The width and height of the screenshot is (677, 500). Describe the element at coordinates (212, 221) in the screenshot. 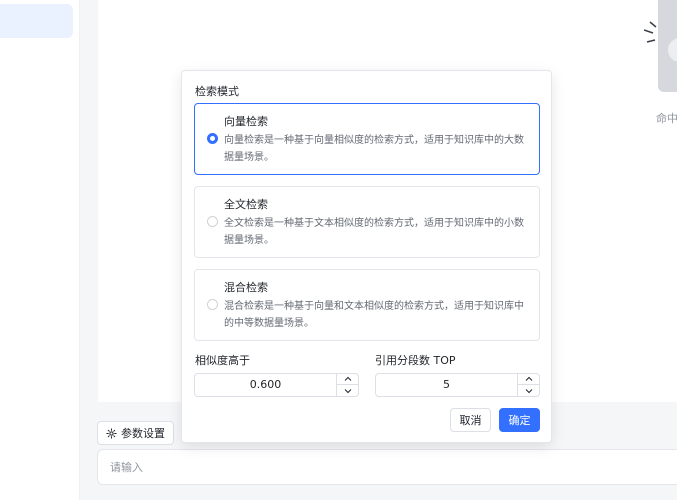

I see `radio-fulltext-search` at that location.